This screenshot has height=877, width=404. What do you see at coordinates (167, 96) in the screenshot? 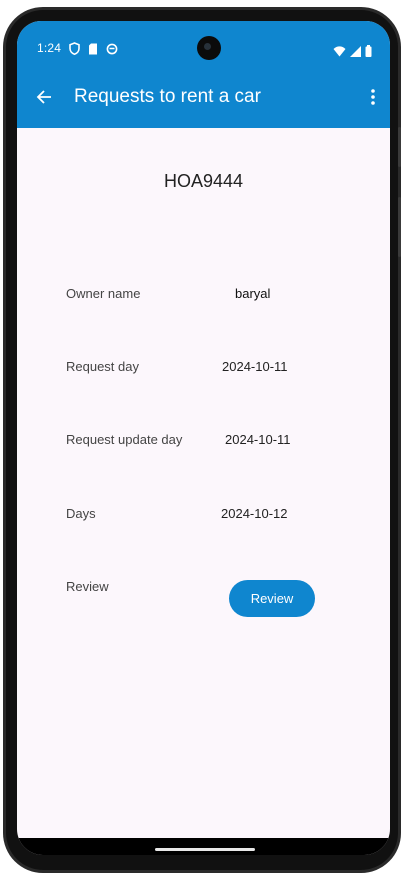
I see `page-title: Requests to rent a car` at bounding box center [167, 96].